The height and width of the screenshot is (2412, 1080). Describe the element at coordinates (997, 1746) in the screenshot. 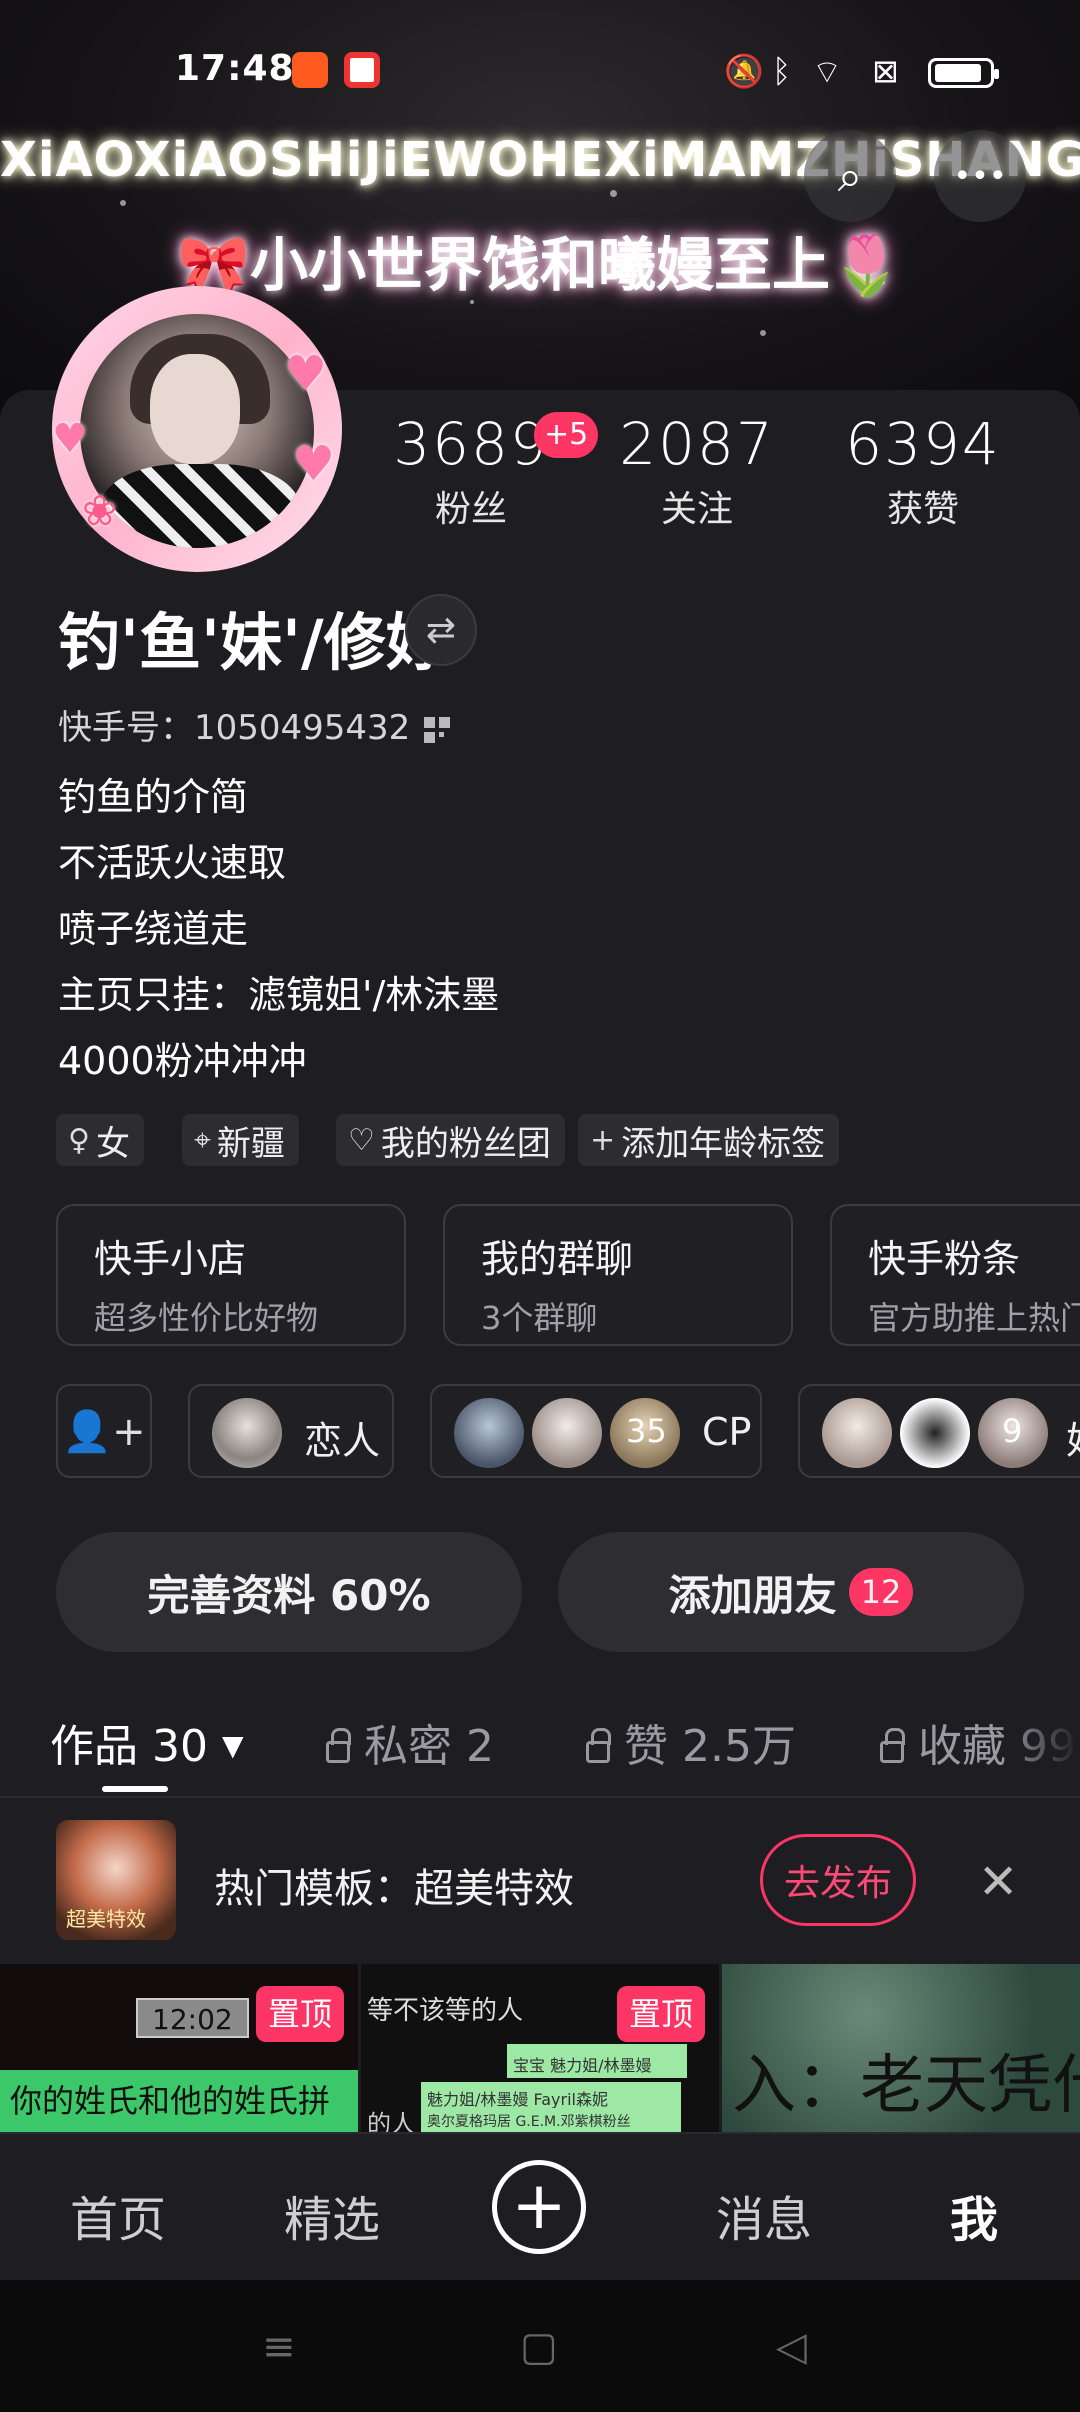

I see `tab-favorites-label: 收藏 99` at that location.